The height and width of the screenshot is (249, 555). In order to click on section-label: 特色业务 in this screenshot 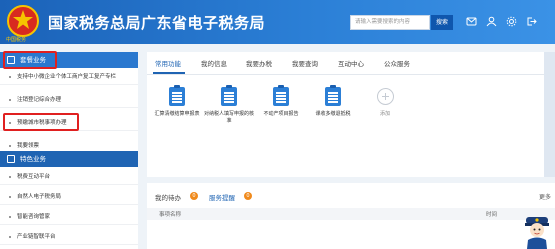, I will do `click(33, 159)`.